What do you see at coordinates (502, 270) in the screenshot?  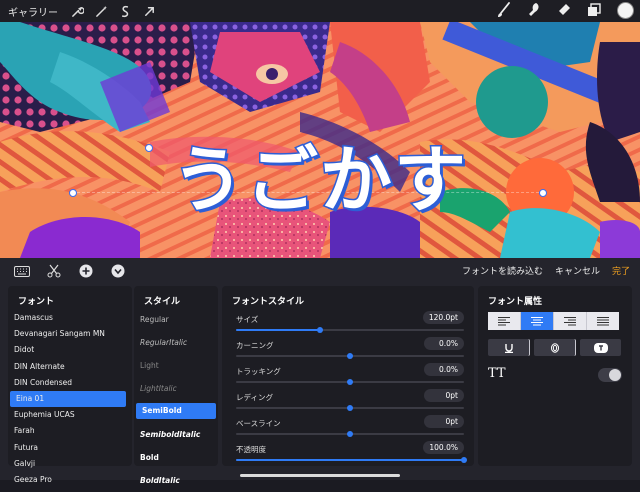 I see `import-font-button: フォントを読み込む` at bounding box center [502, 270].